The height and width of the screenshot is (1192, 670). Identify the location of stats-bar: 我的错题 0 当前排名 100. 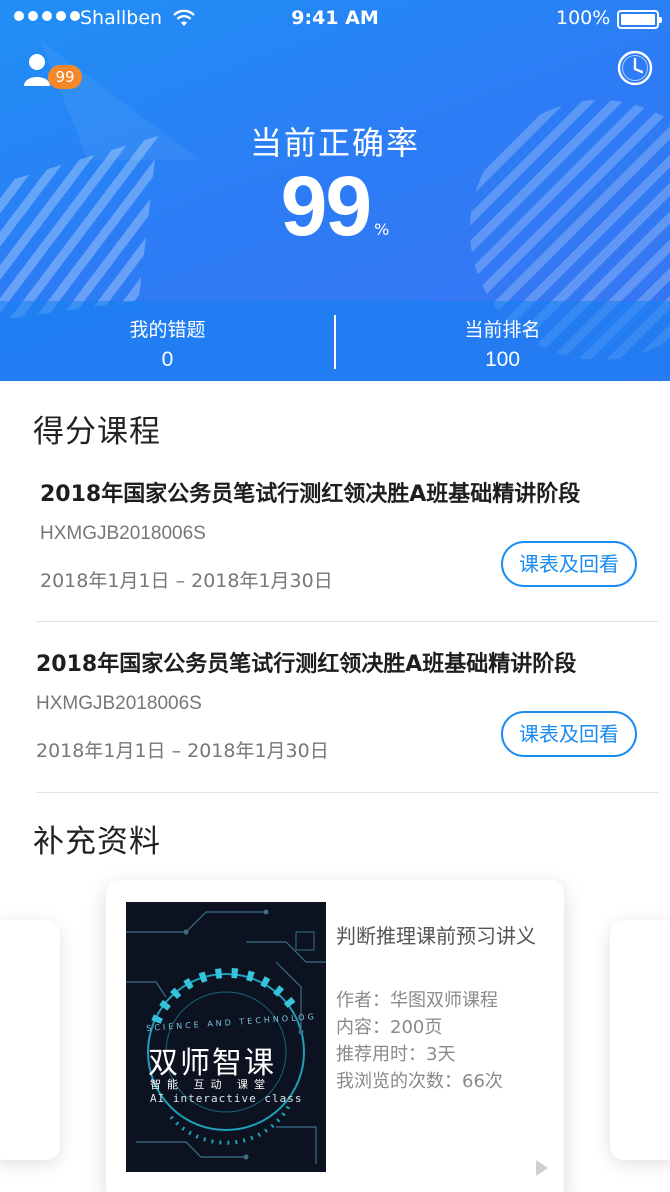
(335, 341).